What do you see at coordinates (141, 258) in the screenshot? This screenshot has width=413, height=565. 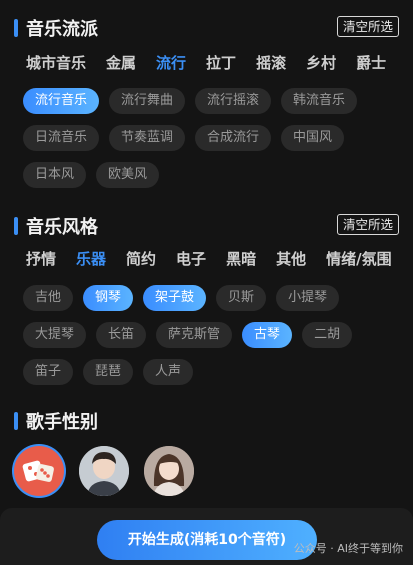 I see `style-tab: 简约` at bounding box center [141, 258].